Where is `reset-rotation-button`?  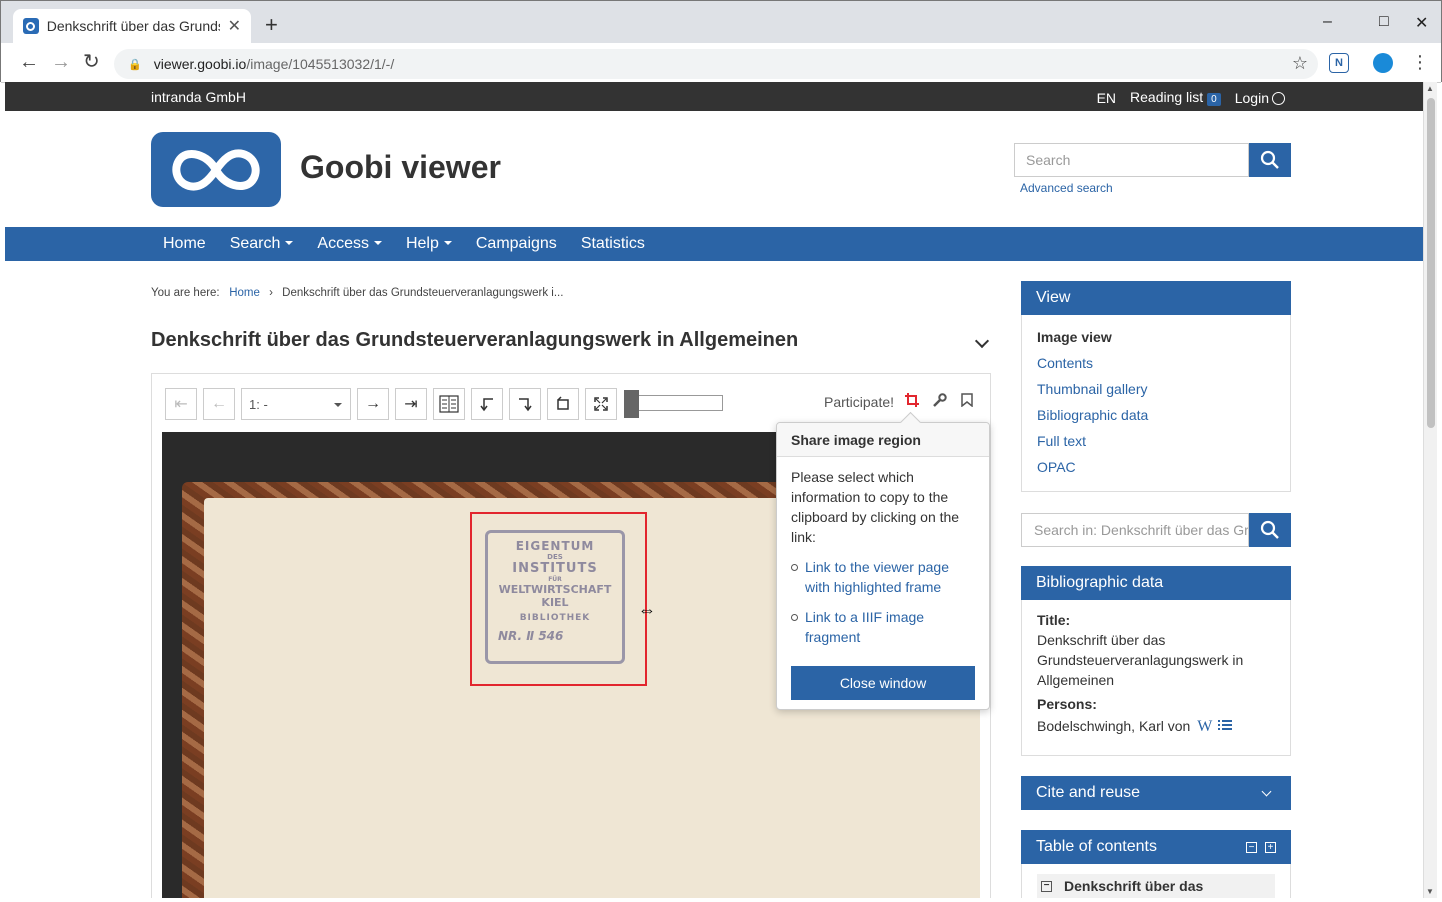
reset-rotation-button is located at coordinates (563, 404).